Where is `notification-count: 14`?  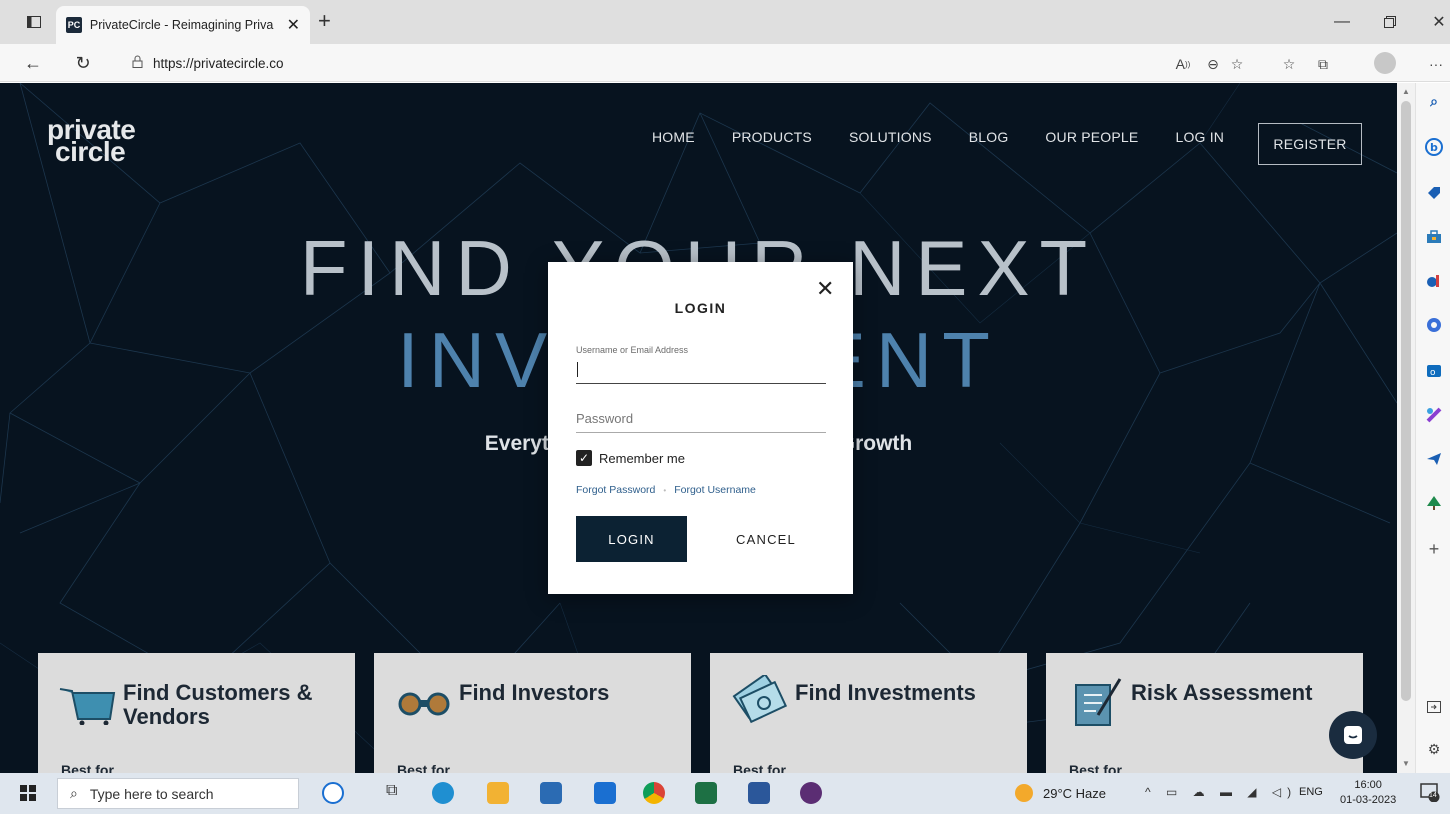
notification-count: 14 is located at coordinates (1433, 795).